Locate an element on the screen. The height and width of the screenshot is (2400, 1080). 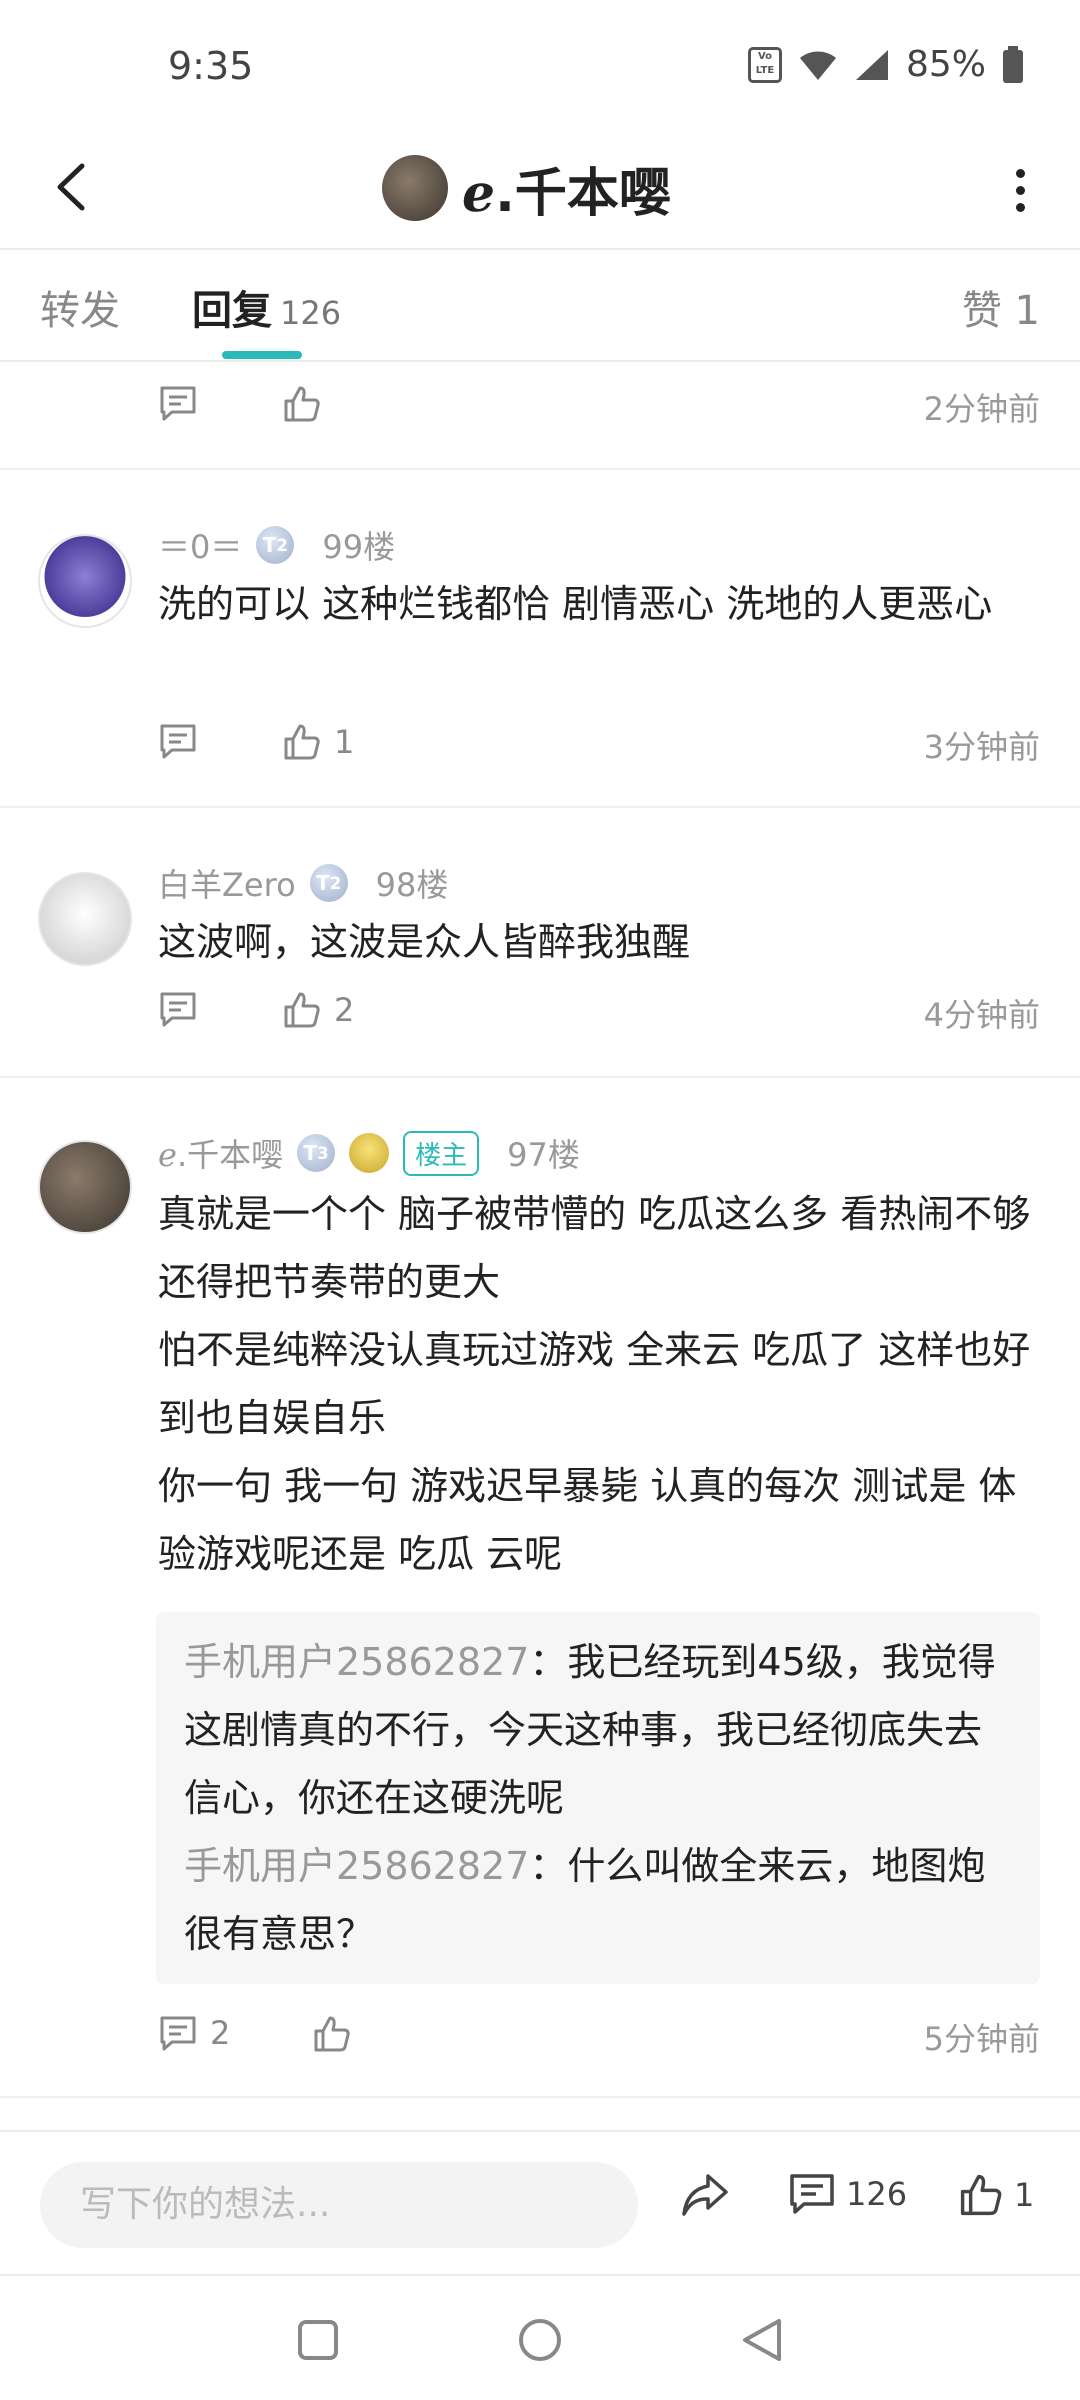
tab-reply-label: 回复 is located at coordinates (232, 311).